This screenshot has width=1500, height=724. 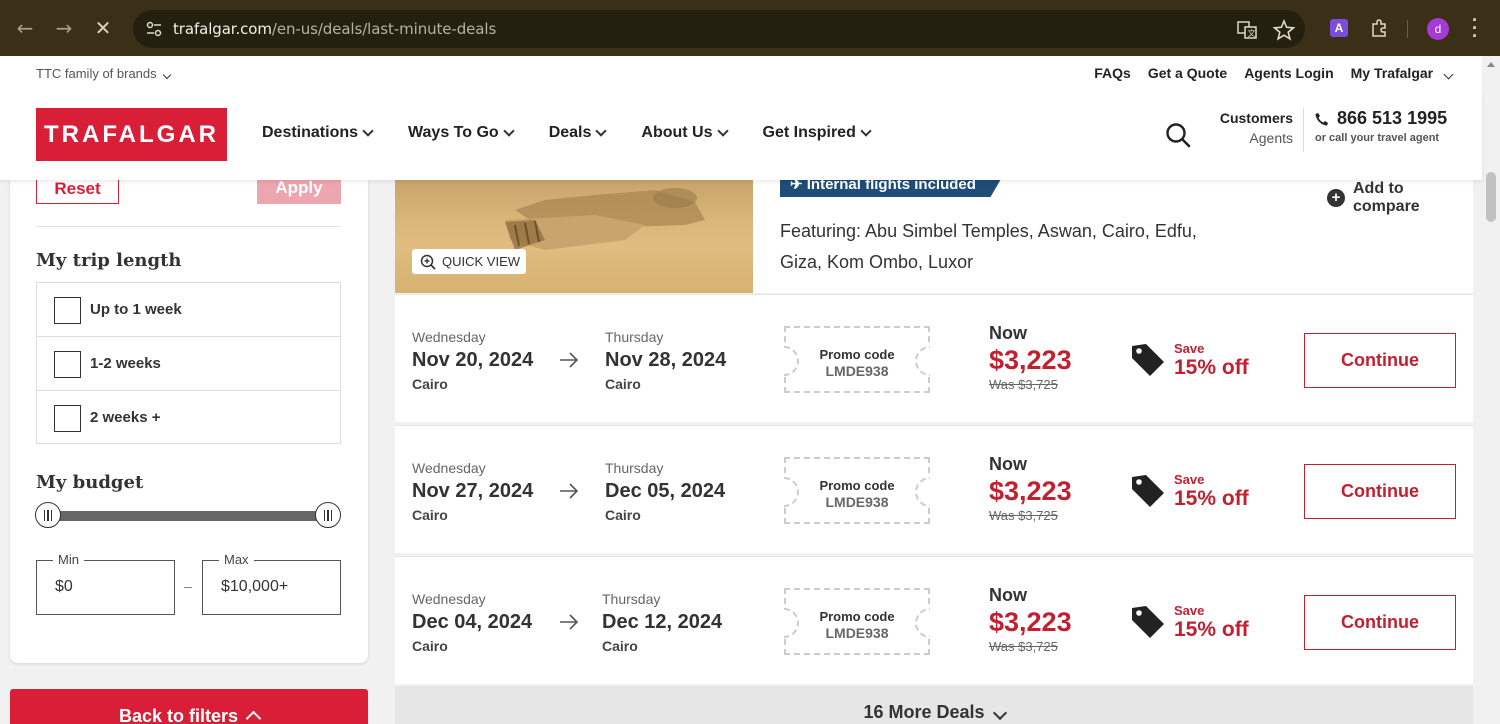 What do you see at coordinates (1336, 198) in the screenshot?
I see `plus-circle-icon: +` at bounding box center [1336, 198].